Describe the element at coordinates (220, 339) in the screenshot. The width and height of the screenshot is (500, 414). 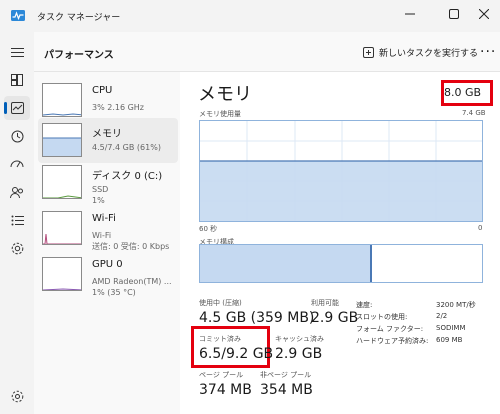
I see `committed-label: コミット済み` at that location.